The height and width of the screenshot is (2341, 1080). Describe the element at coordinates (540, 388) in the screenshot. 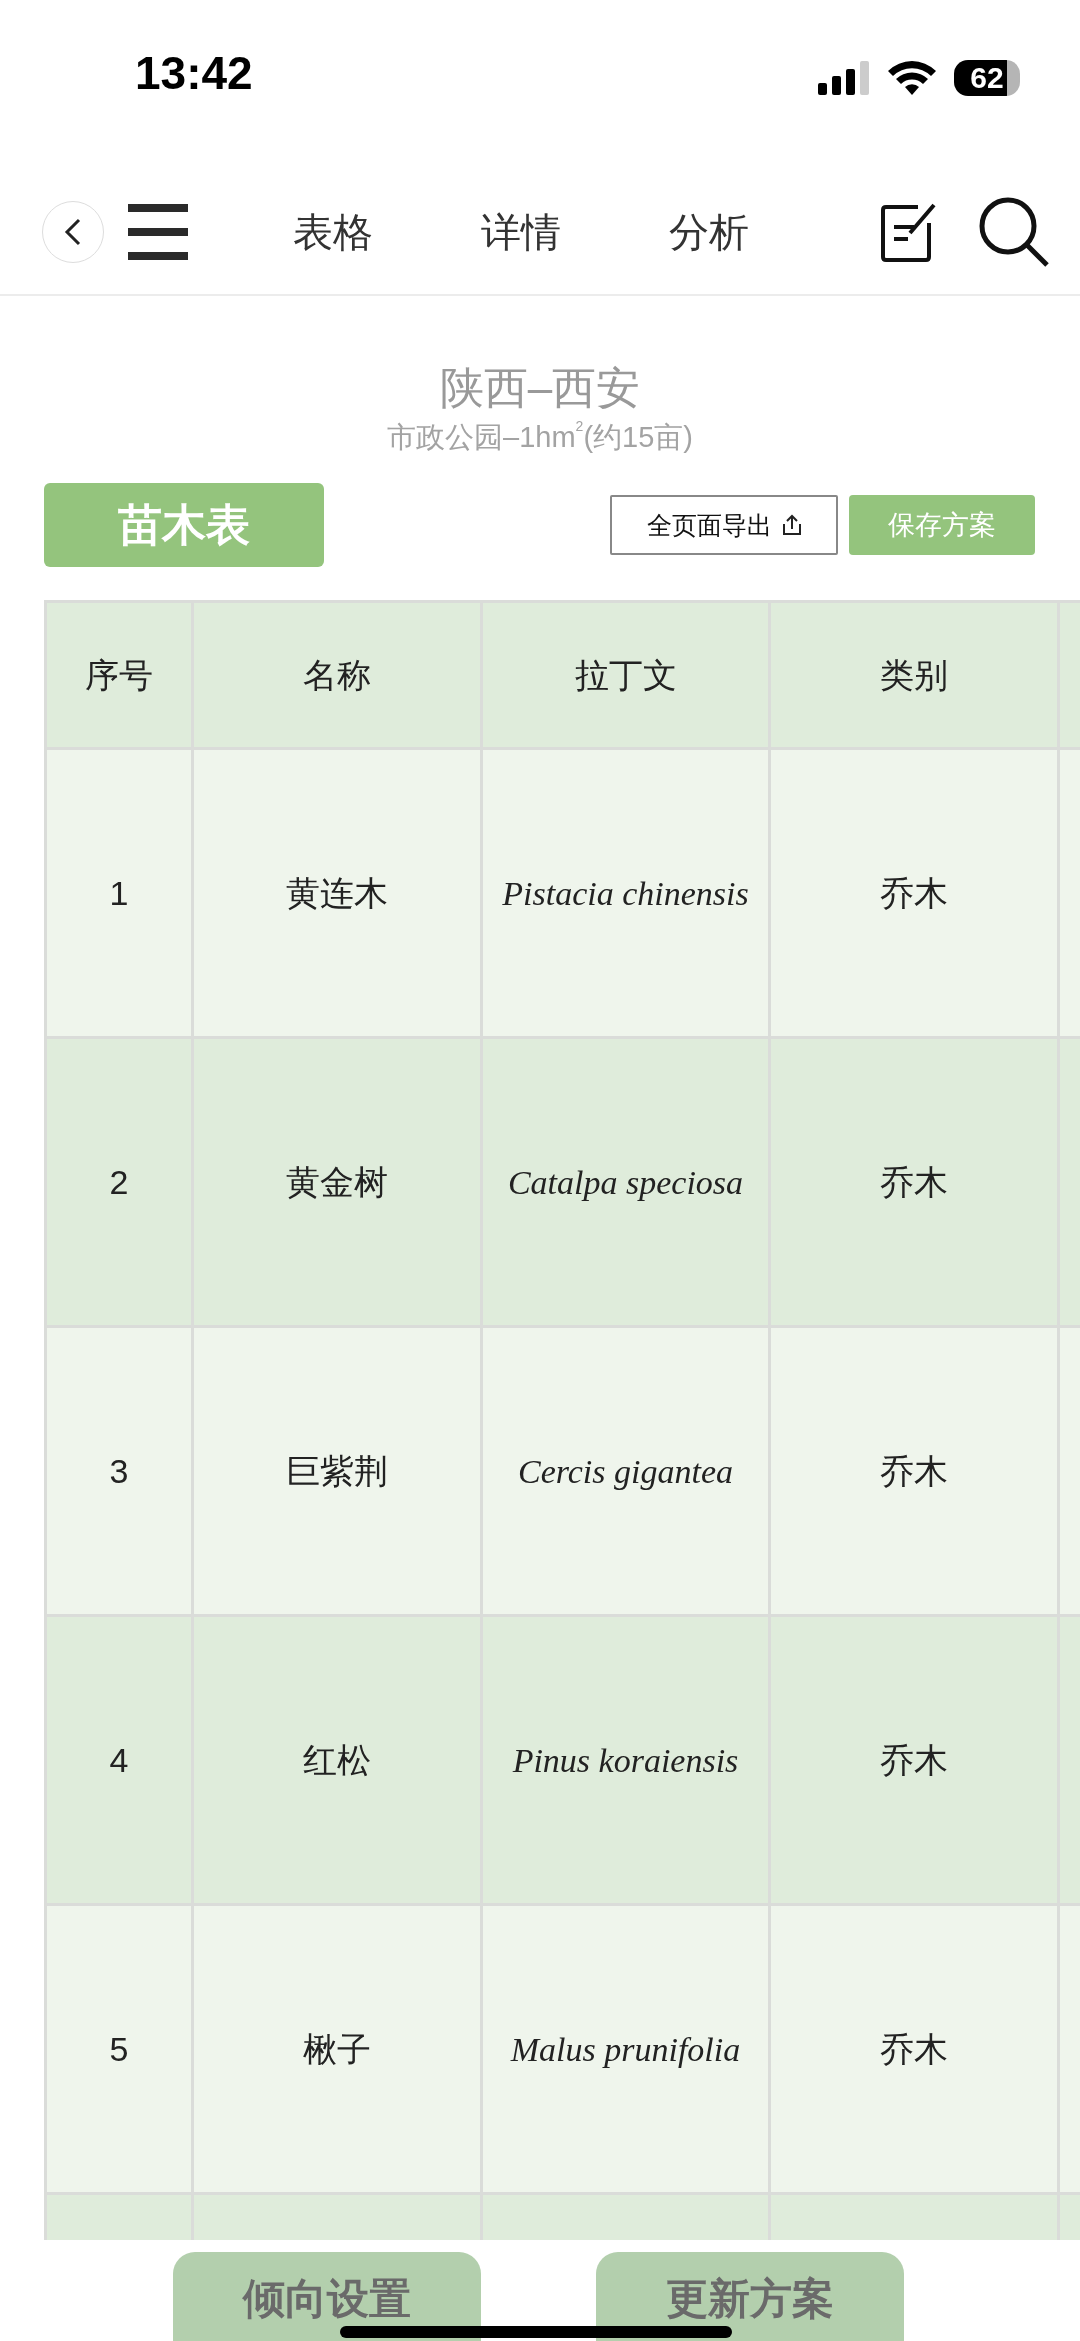

I see `page-title: 陕西–西安` at that location.